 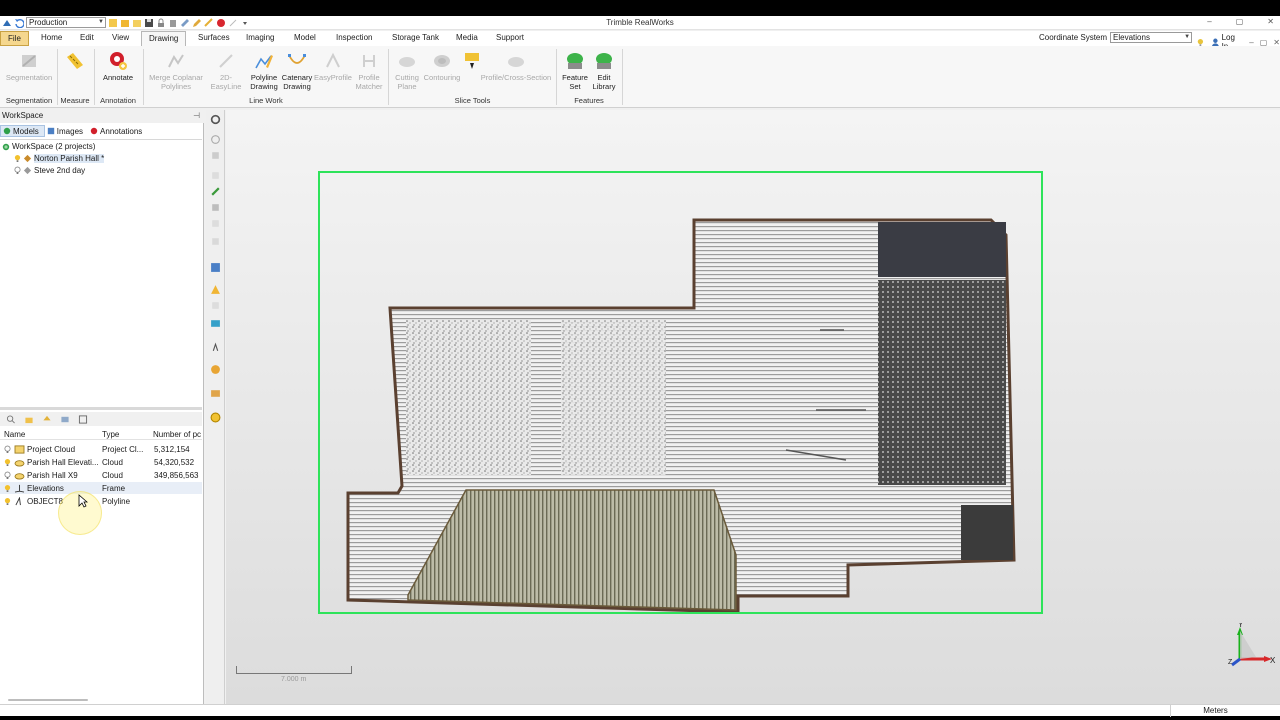 I want to click on feature-label-1: Feature, so click(x=575, y=77).